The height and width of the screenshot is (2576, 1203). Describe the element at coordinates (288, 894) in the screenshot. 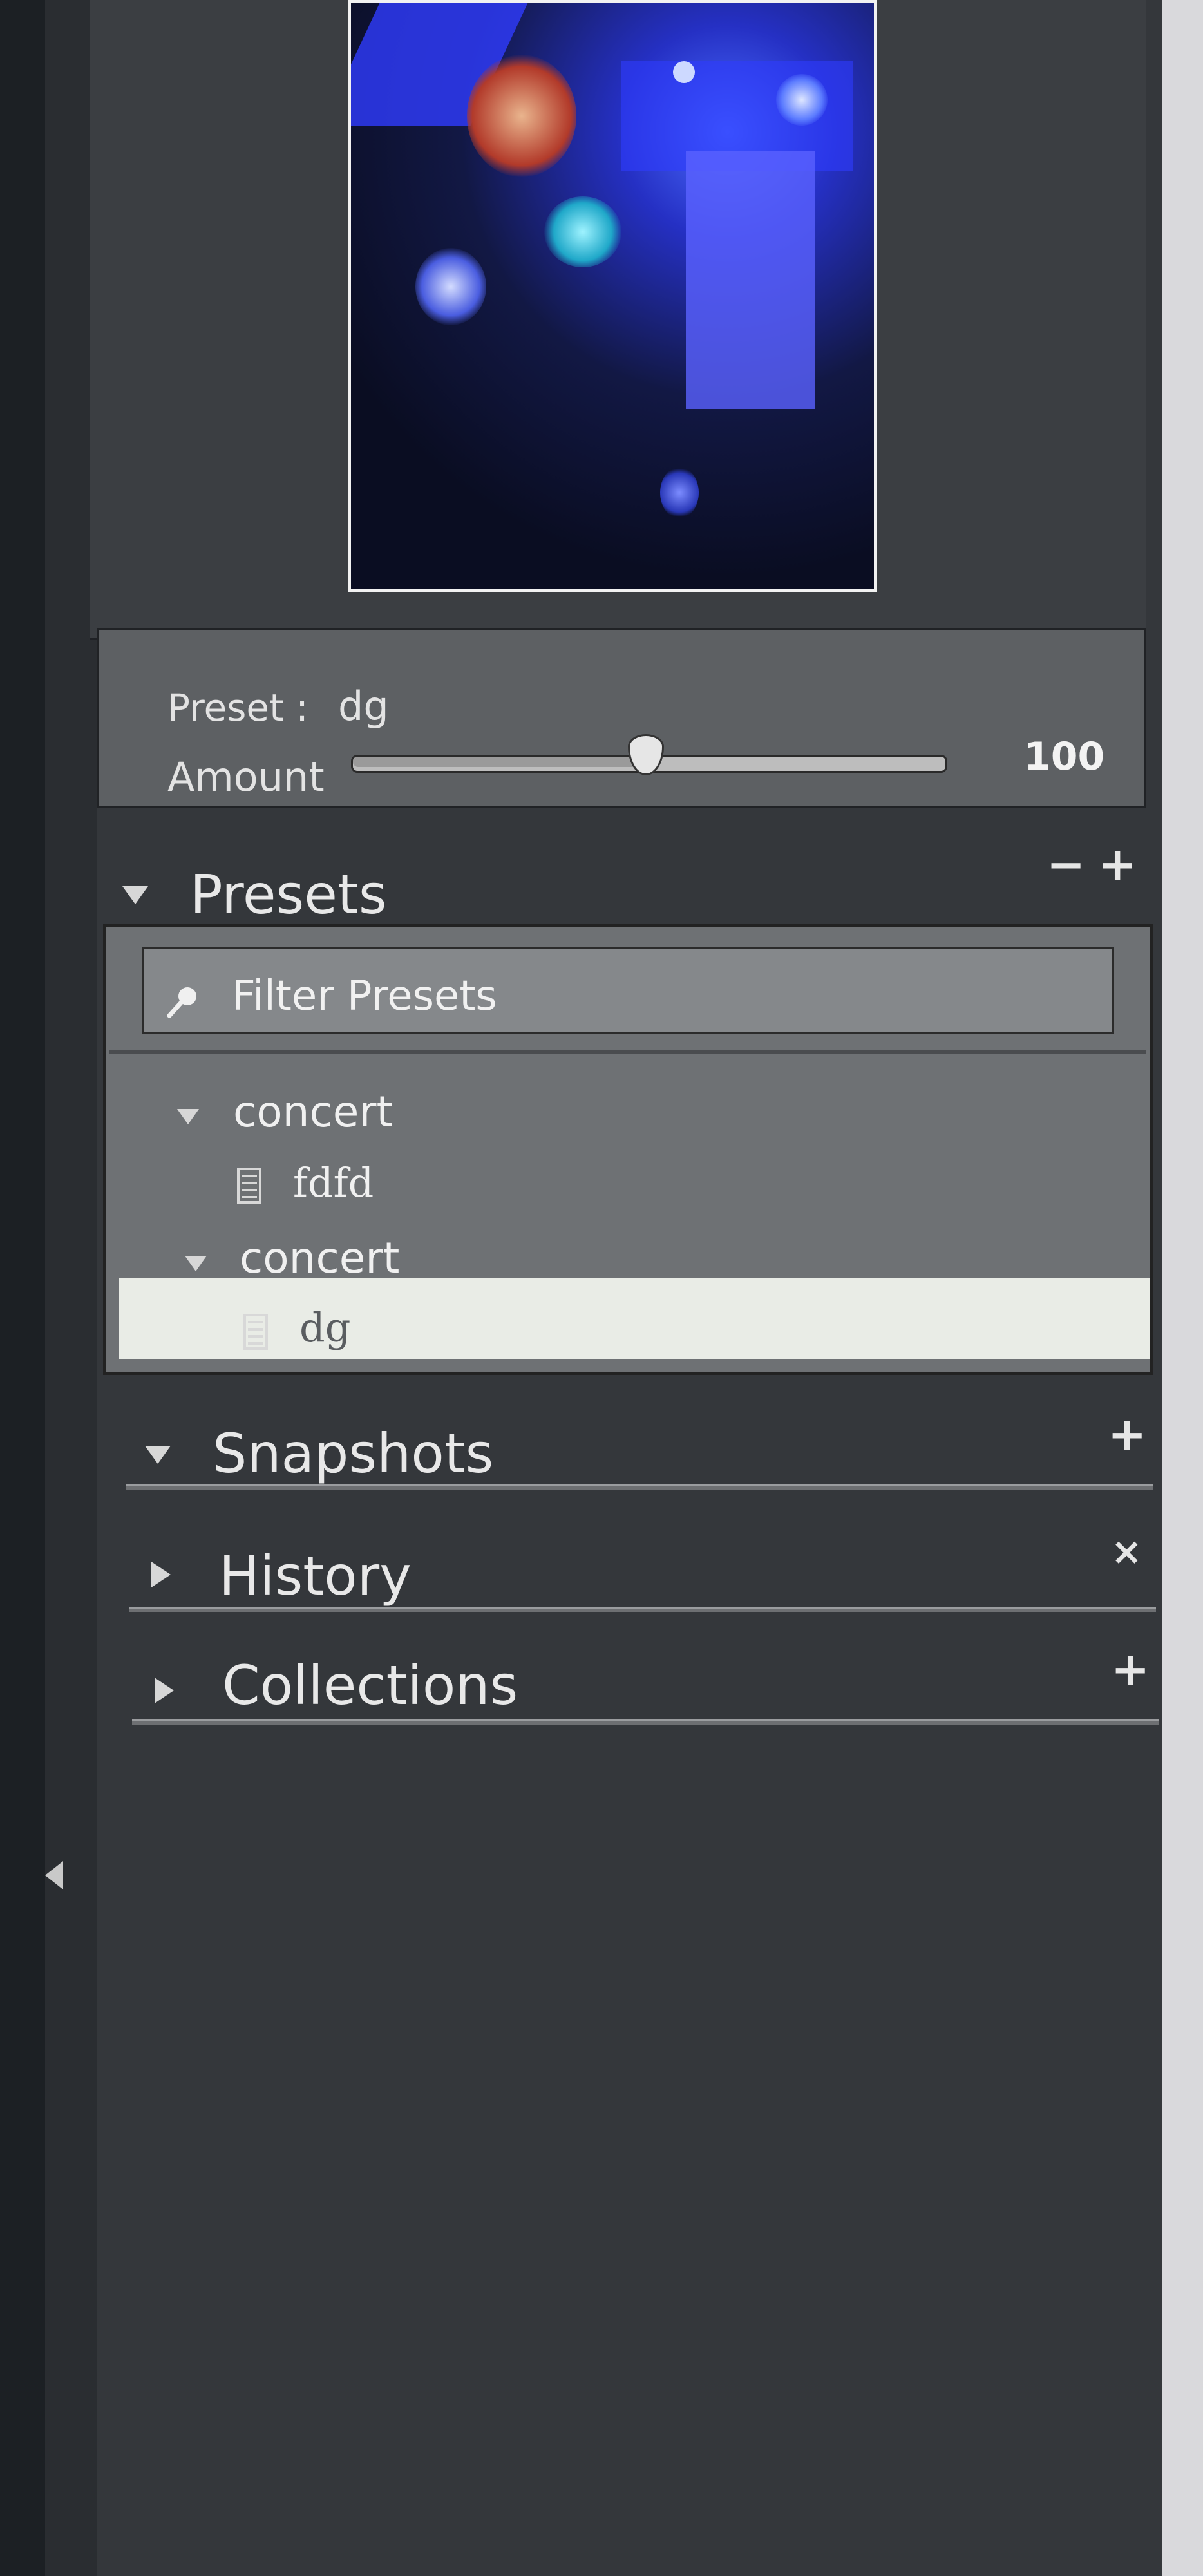

I see `presets-title: Presets` at that location.